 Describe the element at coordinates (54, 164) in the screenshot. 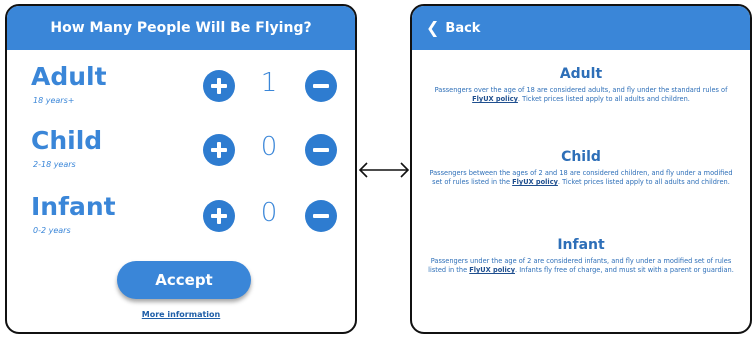

I see `child-age-label: 2-18 years` at that location.